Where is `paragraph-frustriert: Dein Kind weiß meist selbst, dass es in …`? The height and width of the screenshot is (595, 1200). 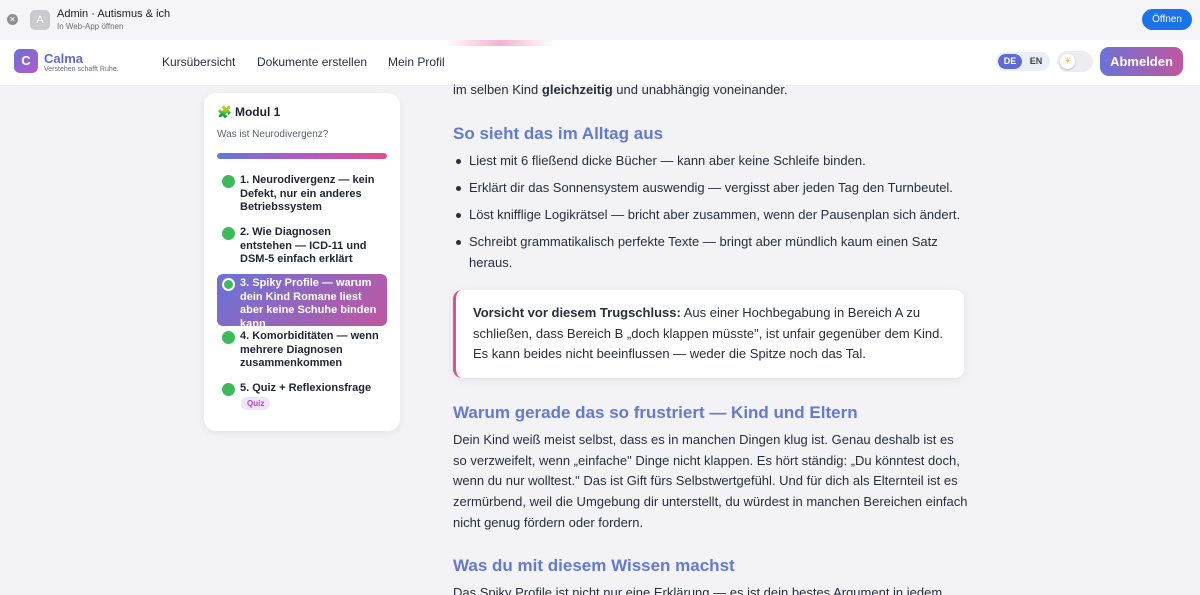 paragraph-frustriert: Dein Kind weiß meist selbst, dass es in … is located at coordinates (710, 481).